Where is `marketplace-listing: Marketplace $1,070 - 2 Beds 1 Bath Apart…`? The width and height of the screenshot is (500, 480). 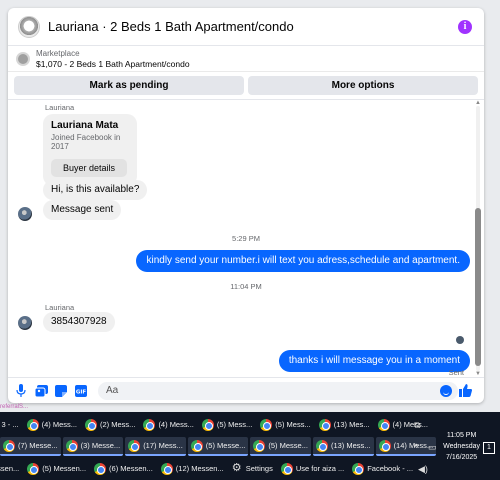
marketplace-listing: Marketplace $1,070 - 2 Beds 1 Bath Apart… is located at coordinates (246, 59).